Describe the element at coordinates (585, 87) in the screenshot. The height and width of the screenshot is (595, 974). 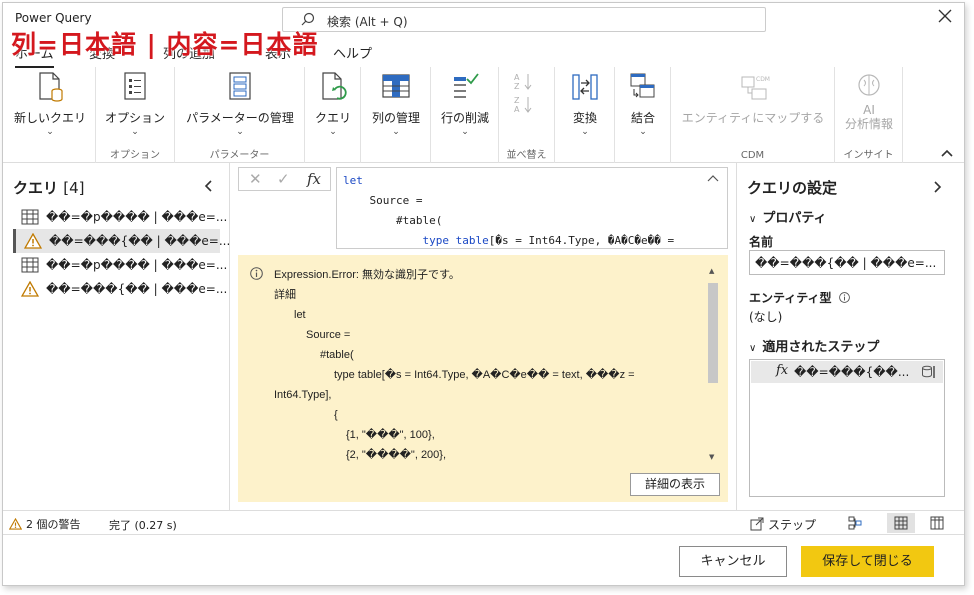
I see `transform-icon` at that location.